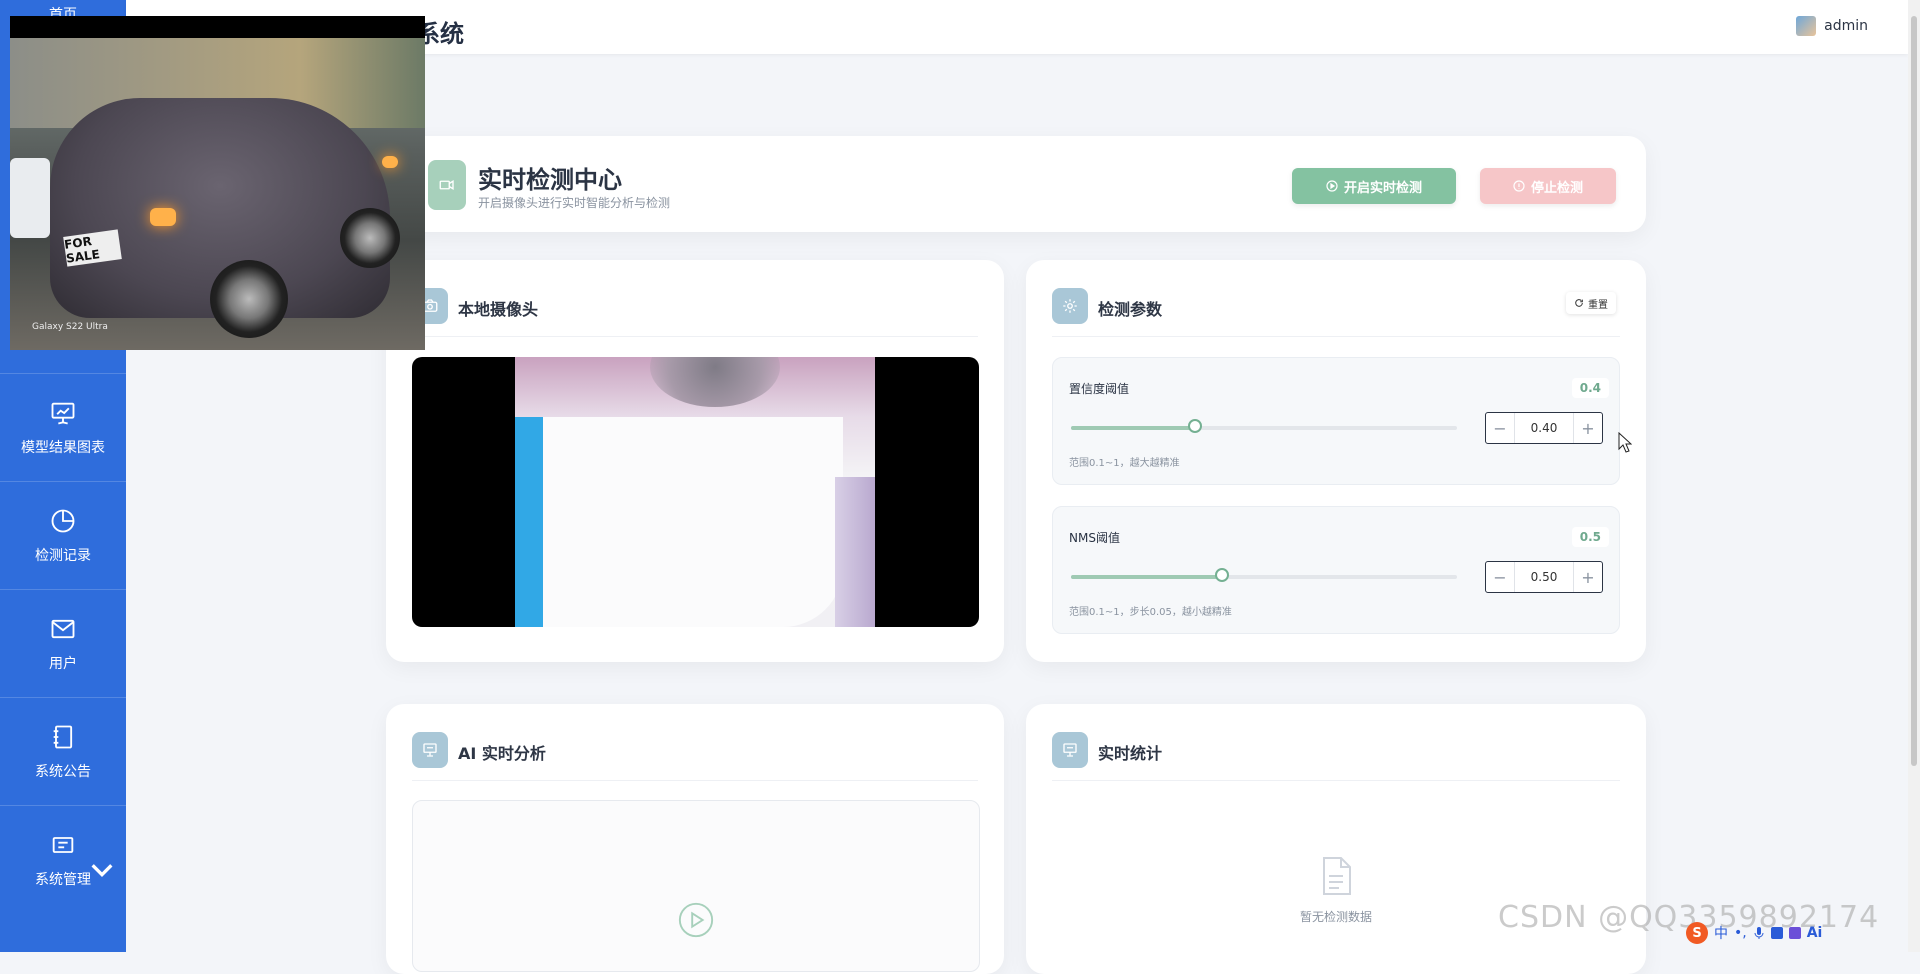 The width and height of the screenshot is (1920, 974). What do you see at coordinates (63, 879) in the screenshot?
I see `sidebar-item-label: 系统管理` at bounding box center [63, 879].